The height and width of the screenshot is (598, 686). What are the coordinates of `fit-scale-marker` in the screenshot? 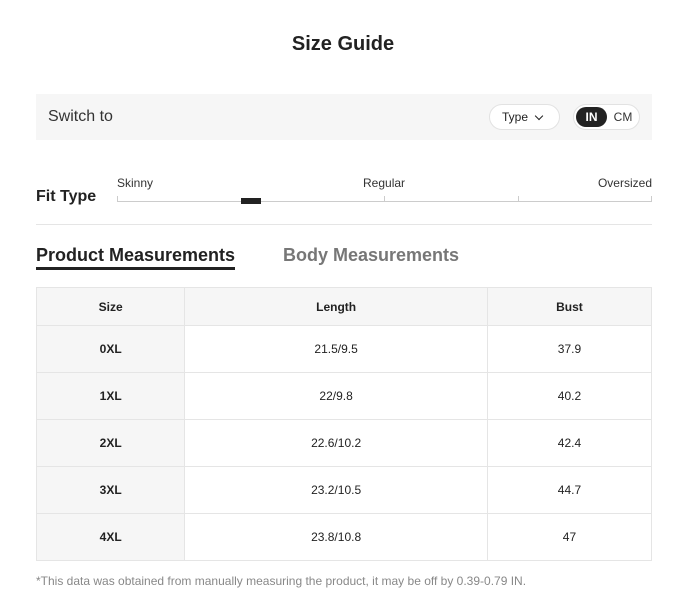 It's located at (250, 201).